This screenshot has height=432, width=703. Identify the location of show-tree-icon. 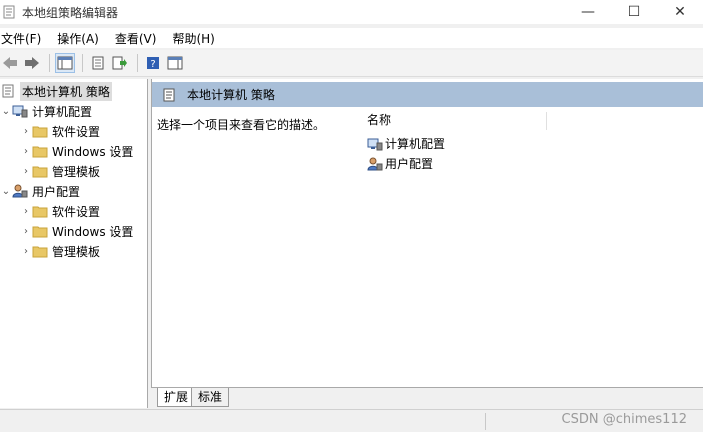
(65, 63).